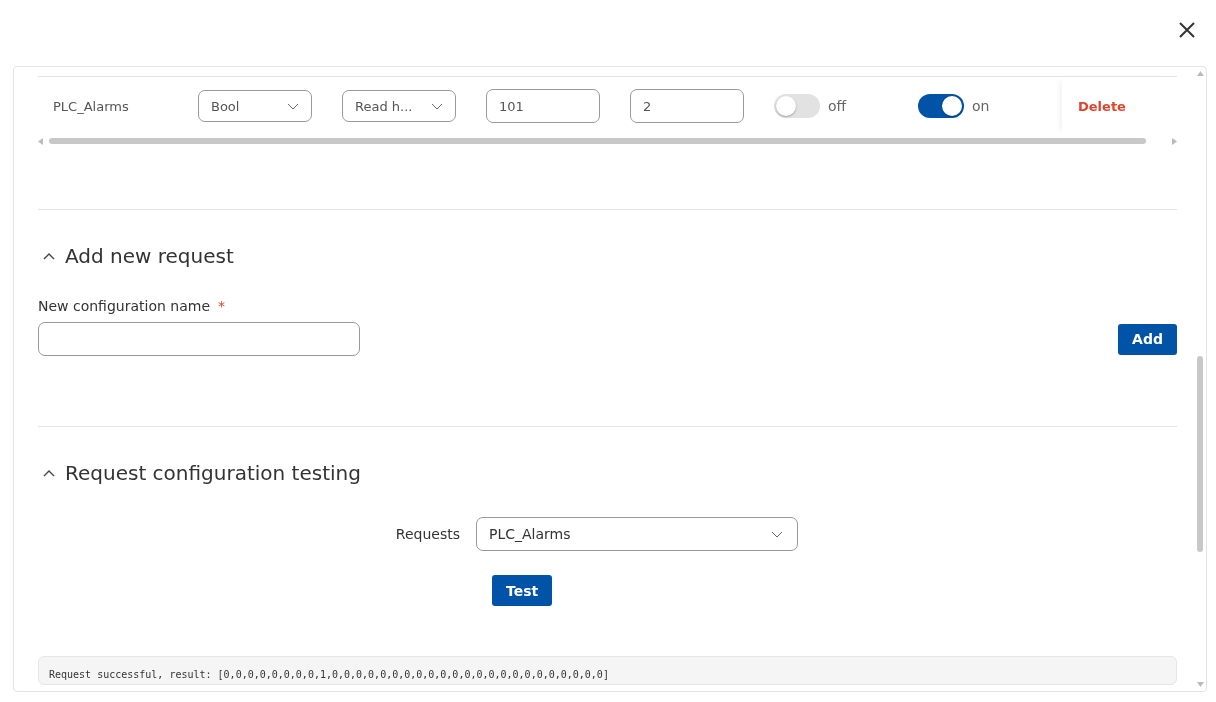  What do you see at coordinates (1200, 73) in the screenshot?
I see `scroll-up-icon` at bounding box center [1200, 73].